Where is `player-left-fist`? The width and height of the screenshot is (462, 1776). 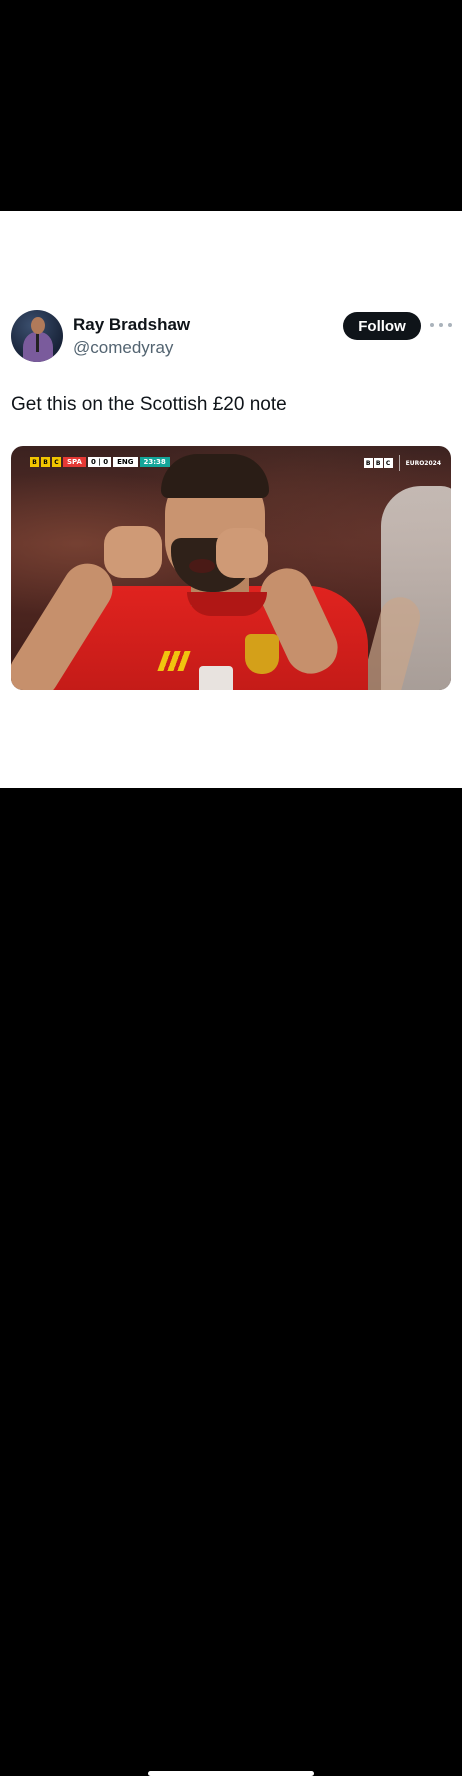
player-left-fist is located at coordinates (133, 552).